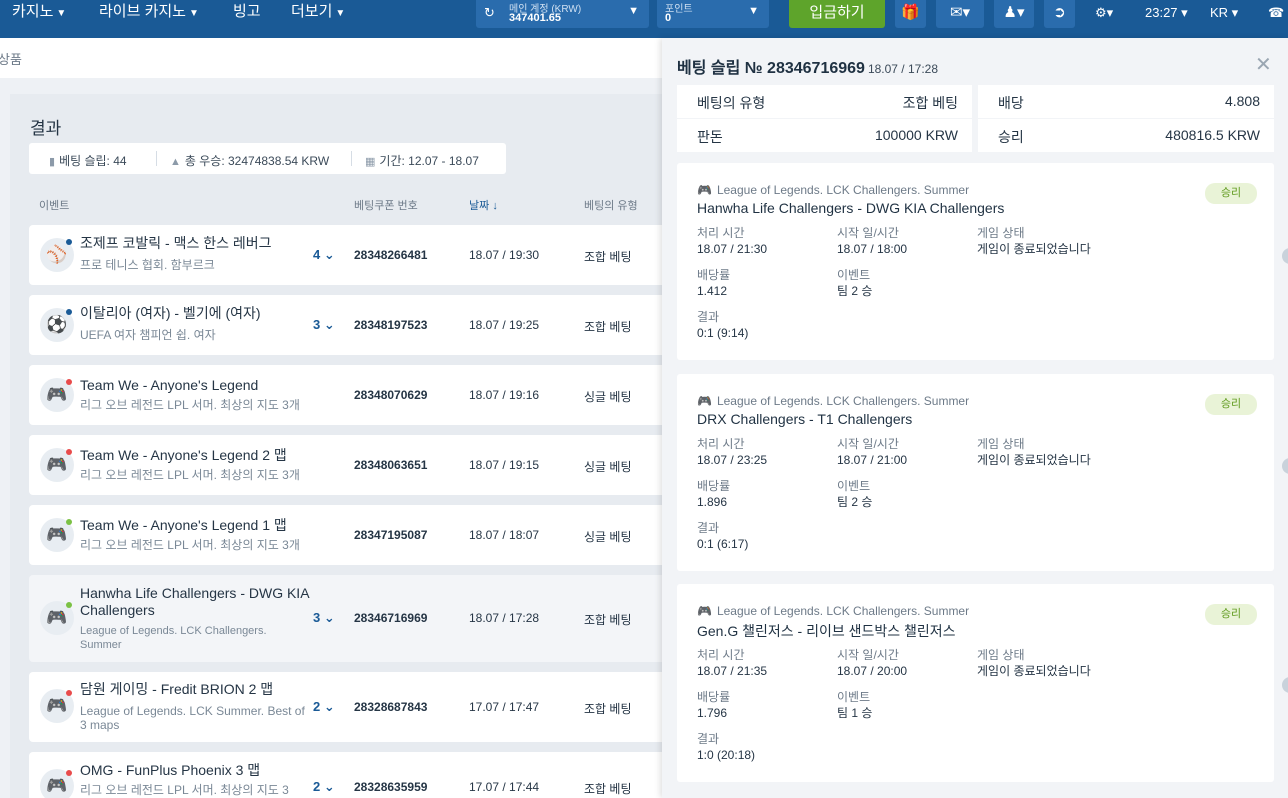 The height and width of the screenshot is (798, 1288). Describe the element at coordinates (723, 333) in the screenshot. I see `field-value: 0:1 (9:14)` at that location.